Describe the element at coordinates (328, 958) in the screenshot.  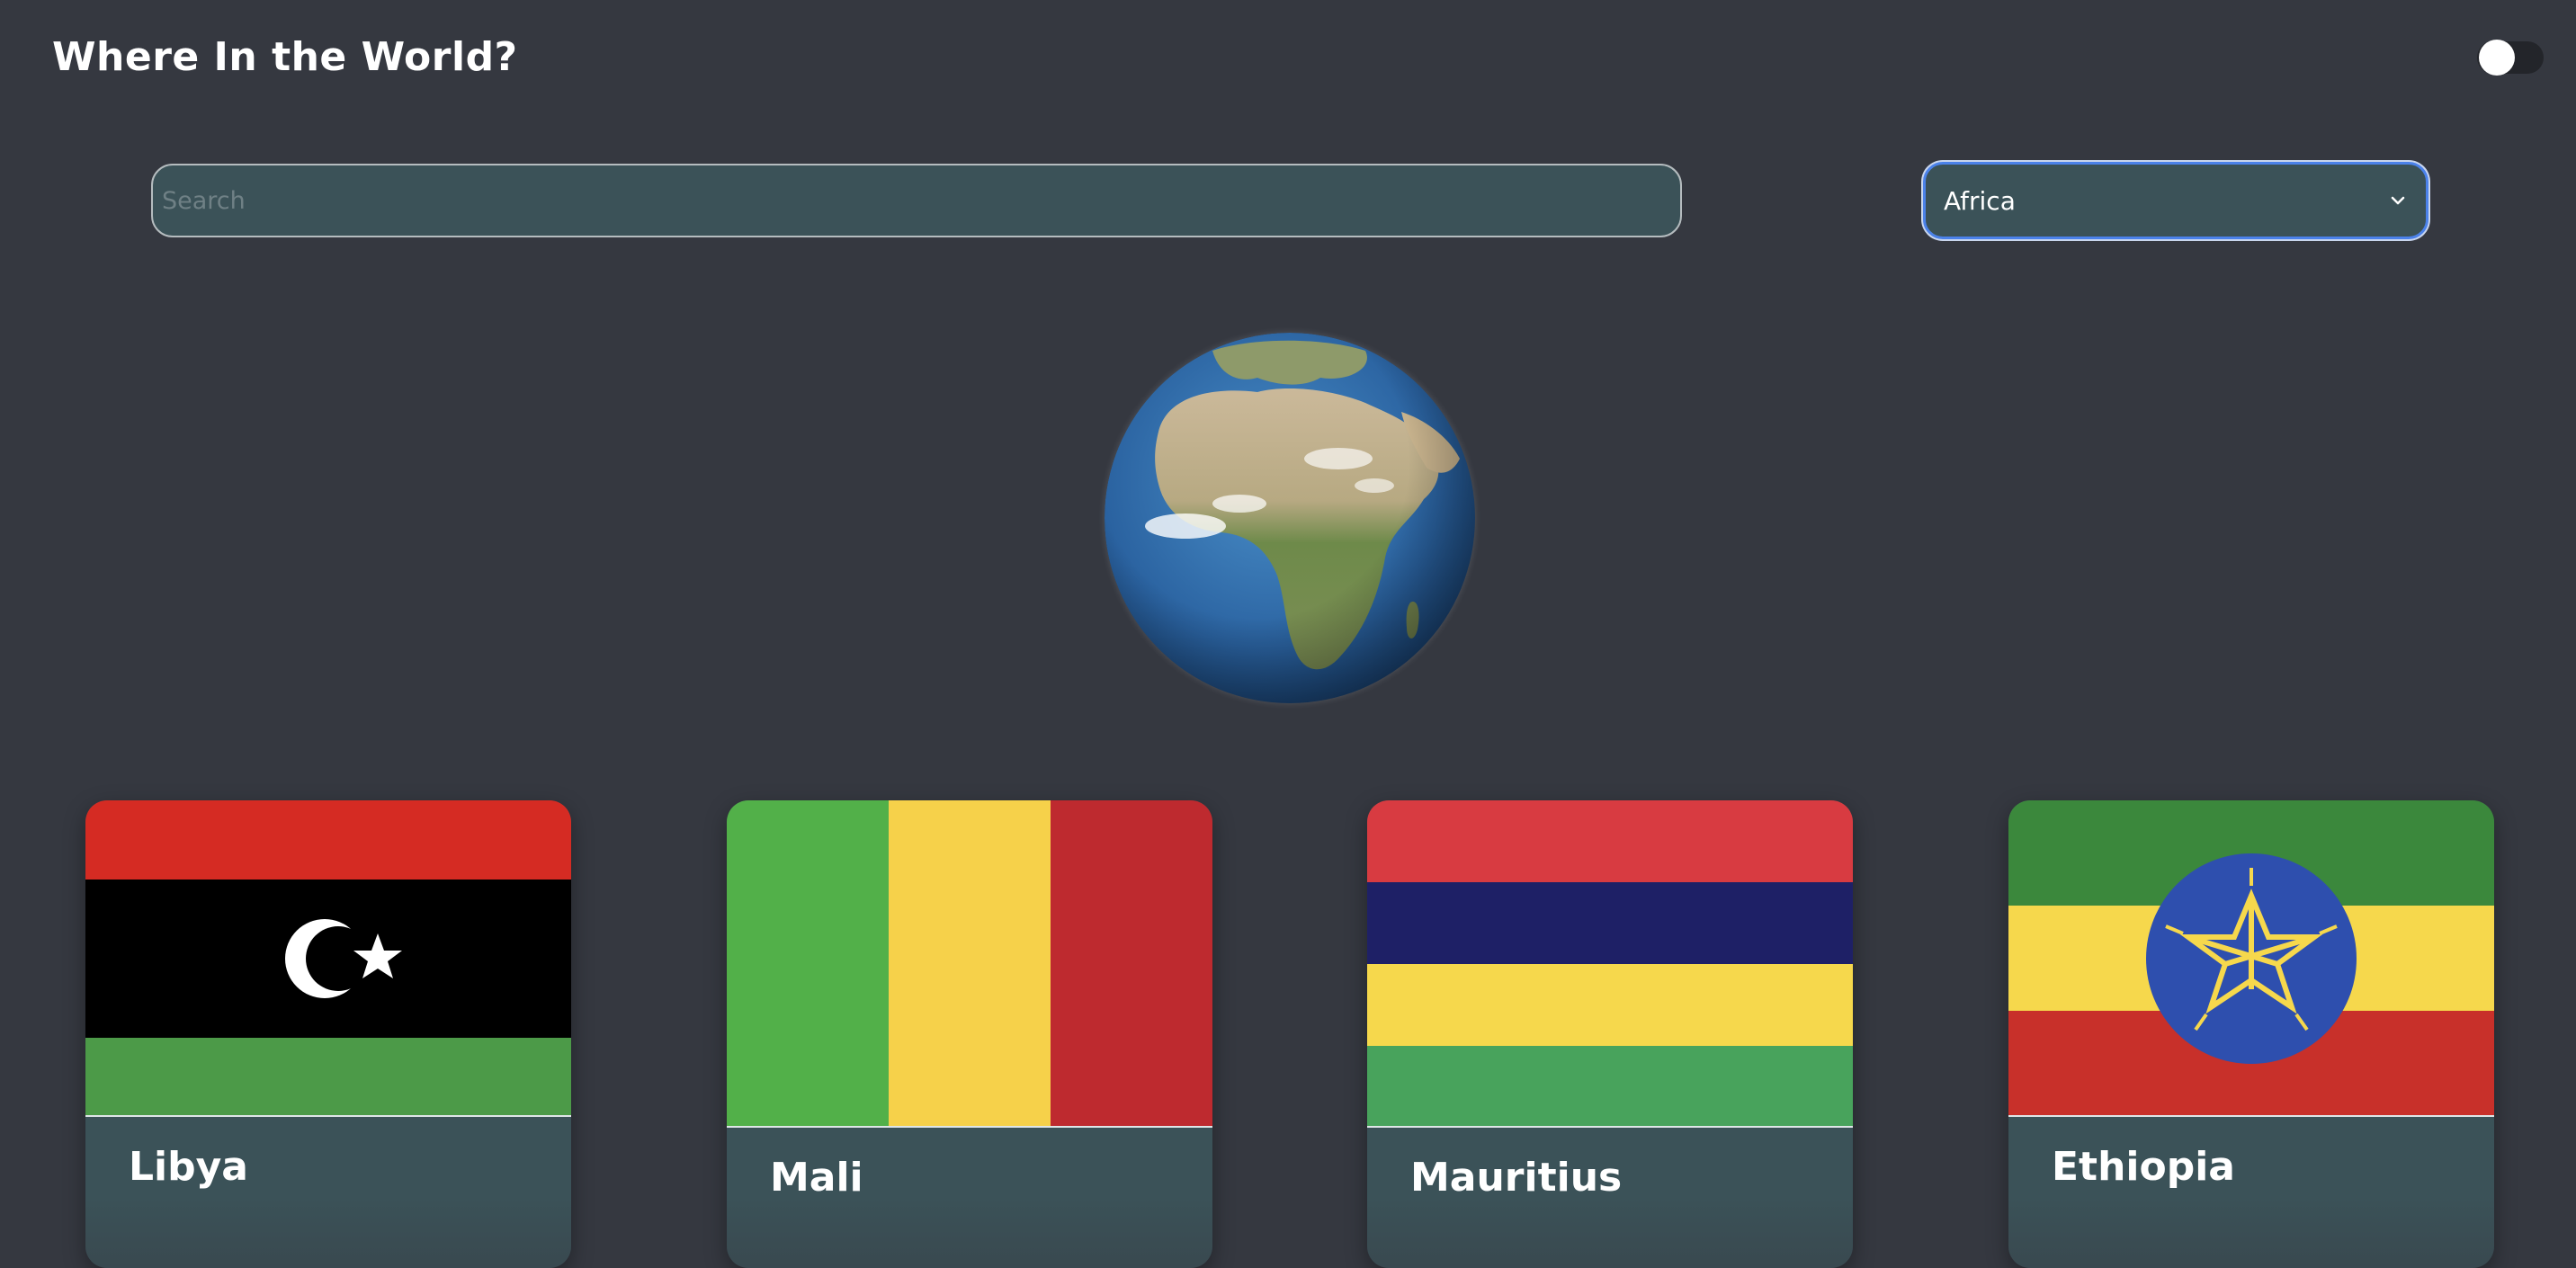
I see `flag-image-libya` at that location.